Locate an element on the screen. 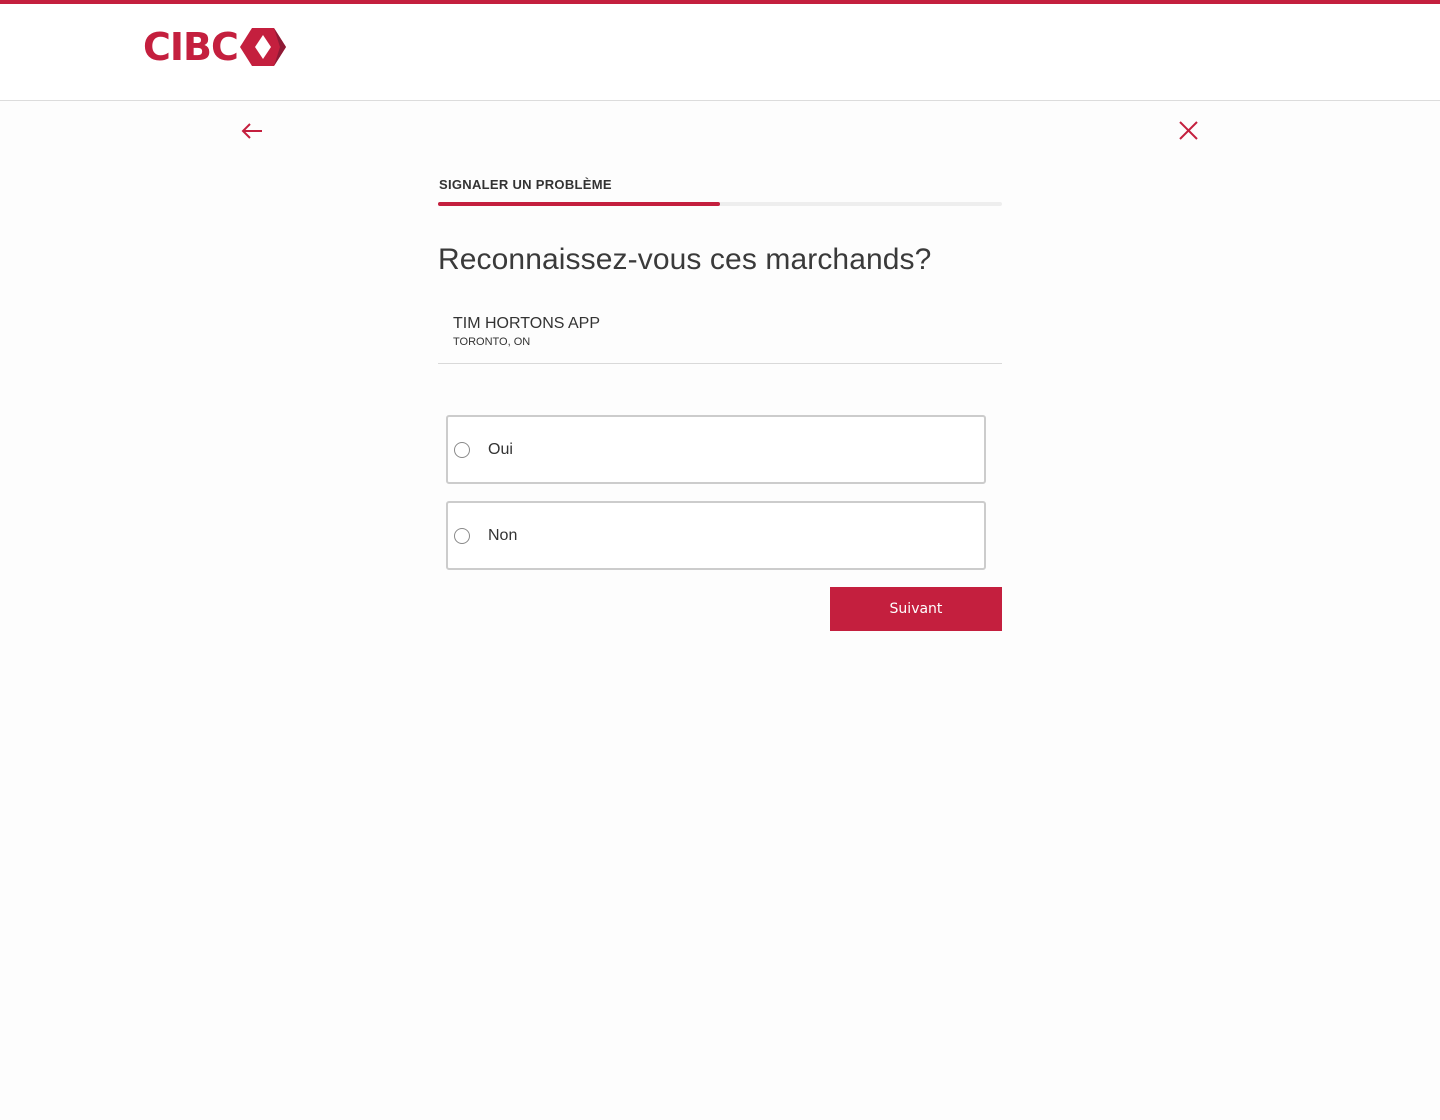  progress-fill is located at coordinates (579, 204).